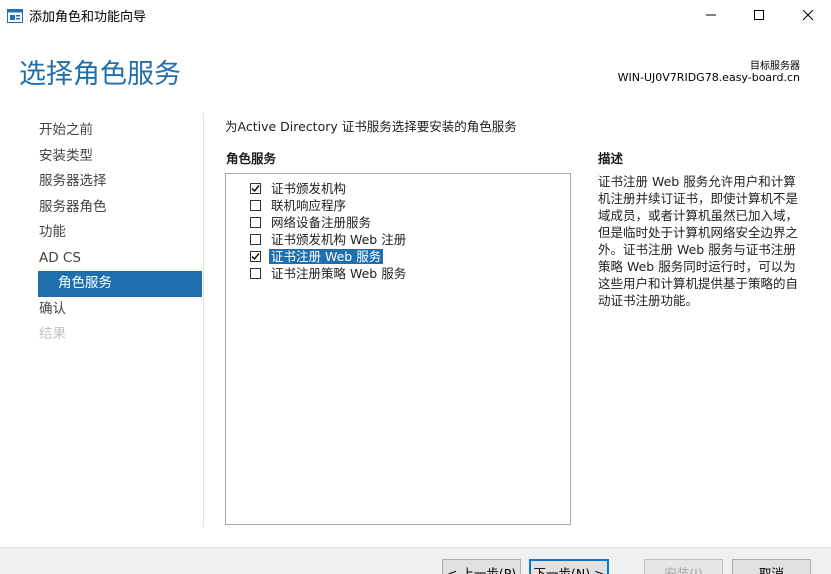  I want to click on role-label: 证书颁发机构 Web 注册, so click(339, 239).